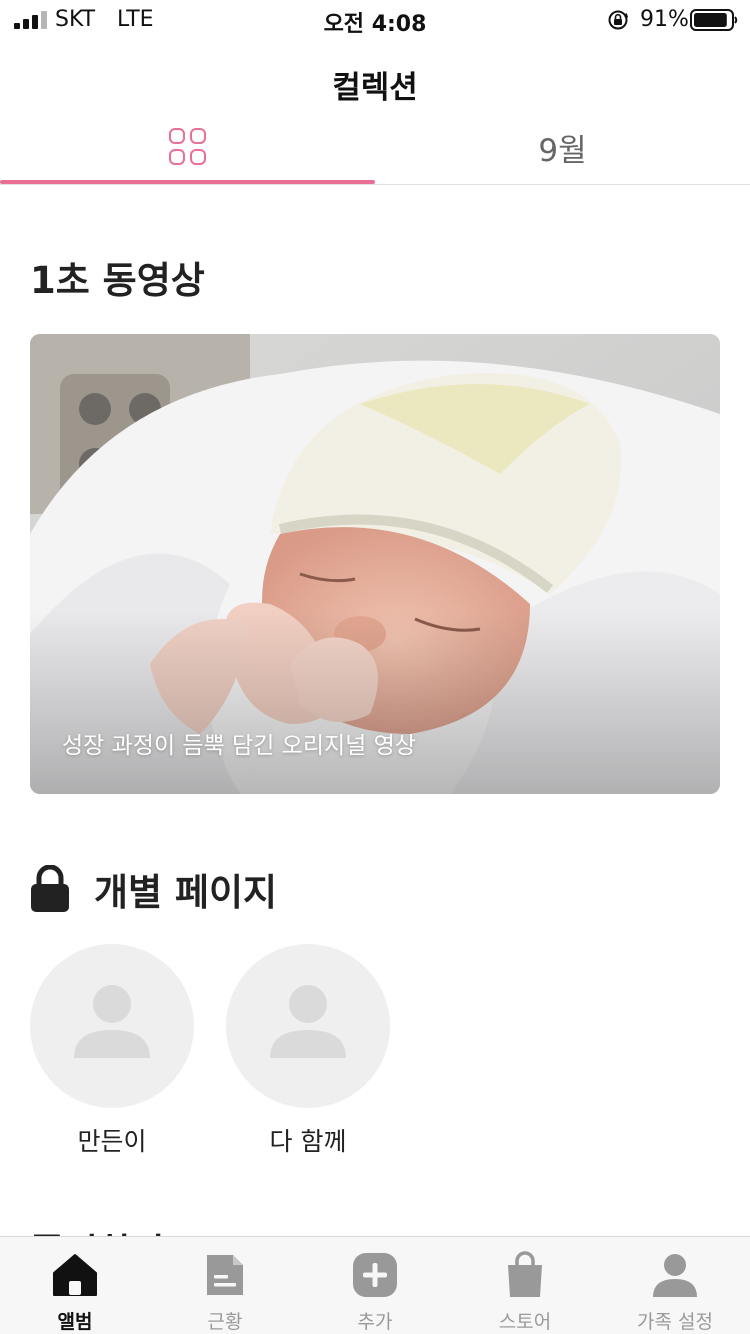  What do you see at coordinates (50, 888) in the screenshot?
I see `lock-icon` at bounding box center [50, 888].